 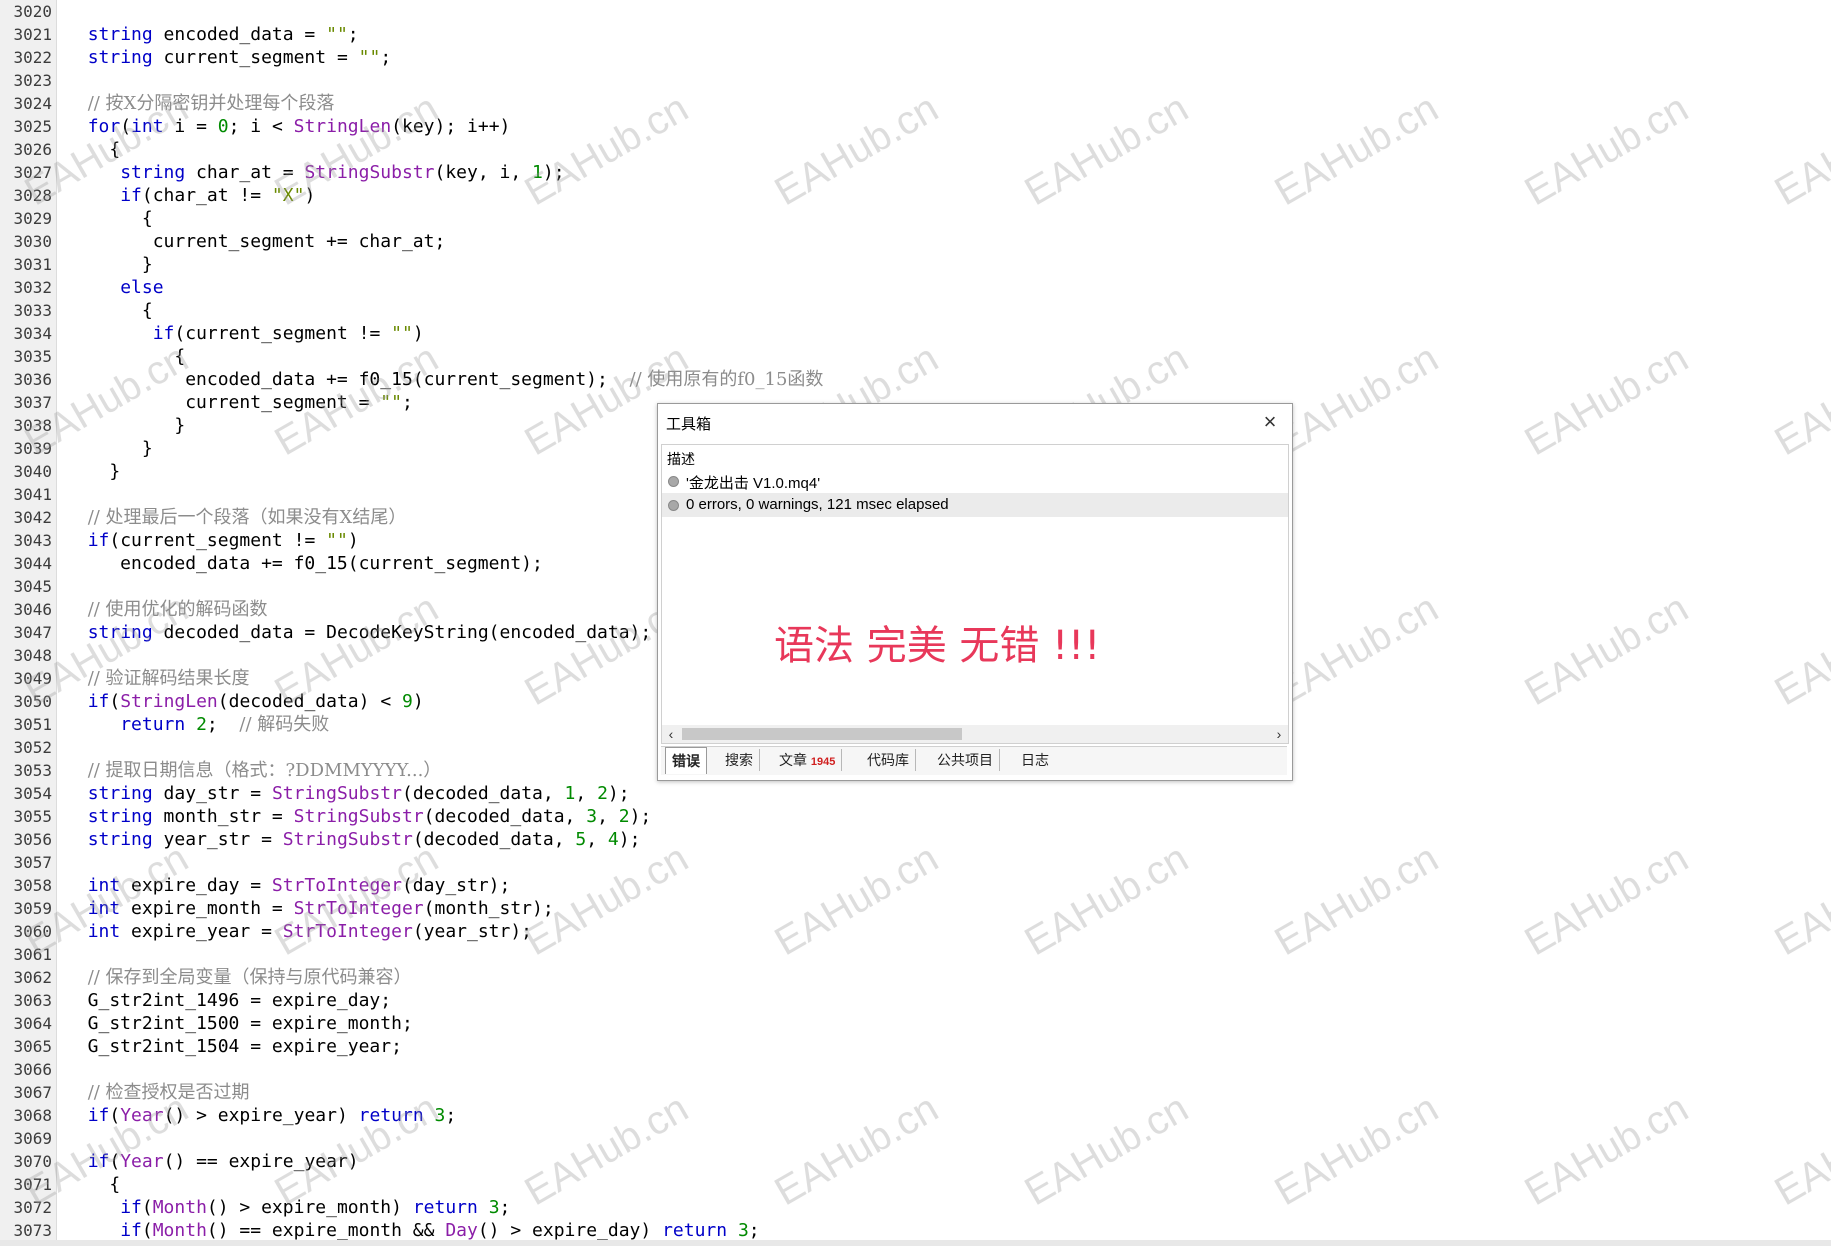 What do you see at coordinates (32, 885) in the screenshot?
I see `line-number: 3058` at bounding box center [32, 885].